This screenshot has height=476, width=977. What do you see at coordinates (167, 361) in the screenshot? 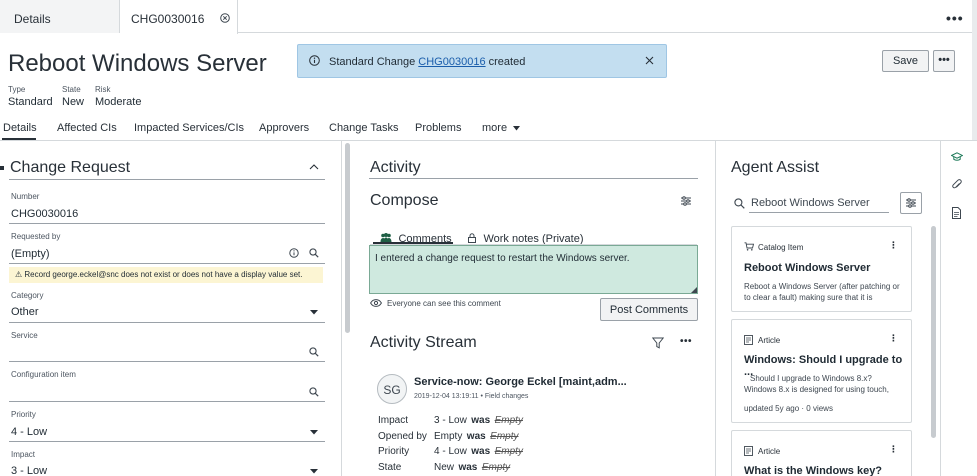
I see `service-field-line` at bounding box center [167, 361].